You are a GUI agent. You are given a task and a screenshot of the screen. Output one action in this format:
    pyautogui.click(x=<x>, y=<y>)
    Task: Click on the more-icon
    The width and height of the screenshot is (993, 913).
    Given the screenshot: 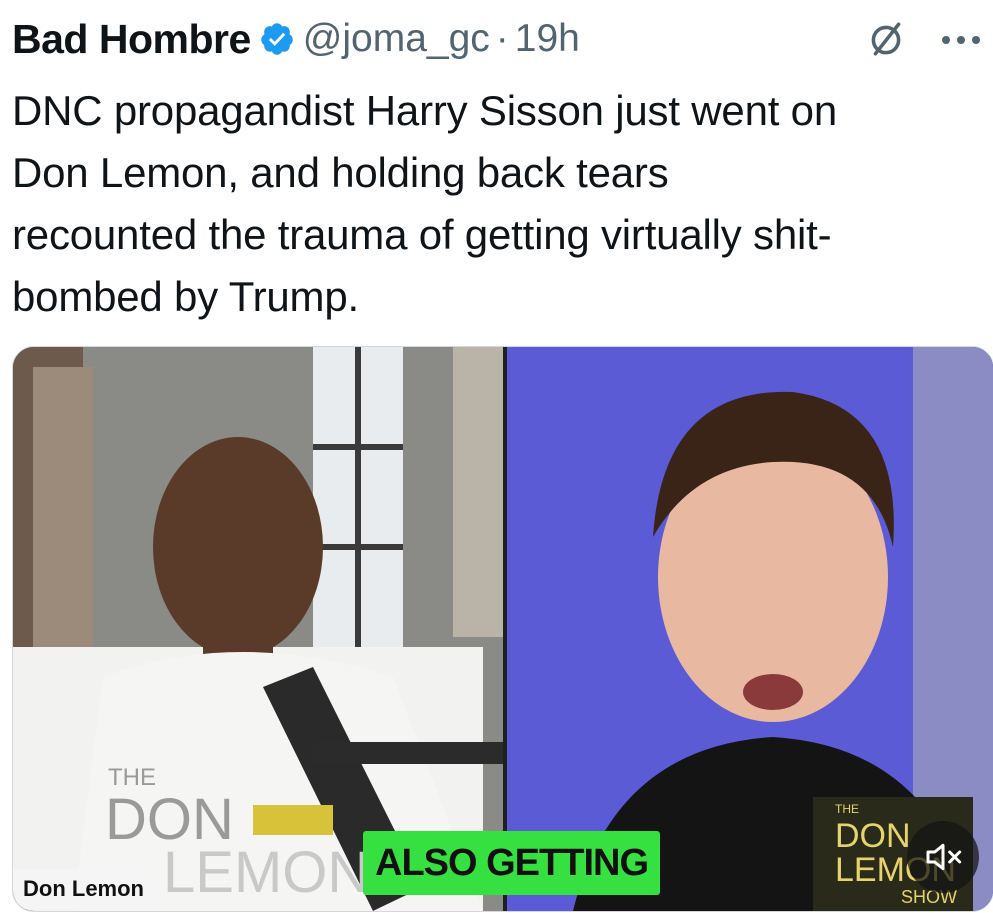 What is the action you would take?
    pyautogui.click(x=961, y=40)
    